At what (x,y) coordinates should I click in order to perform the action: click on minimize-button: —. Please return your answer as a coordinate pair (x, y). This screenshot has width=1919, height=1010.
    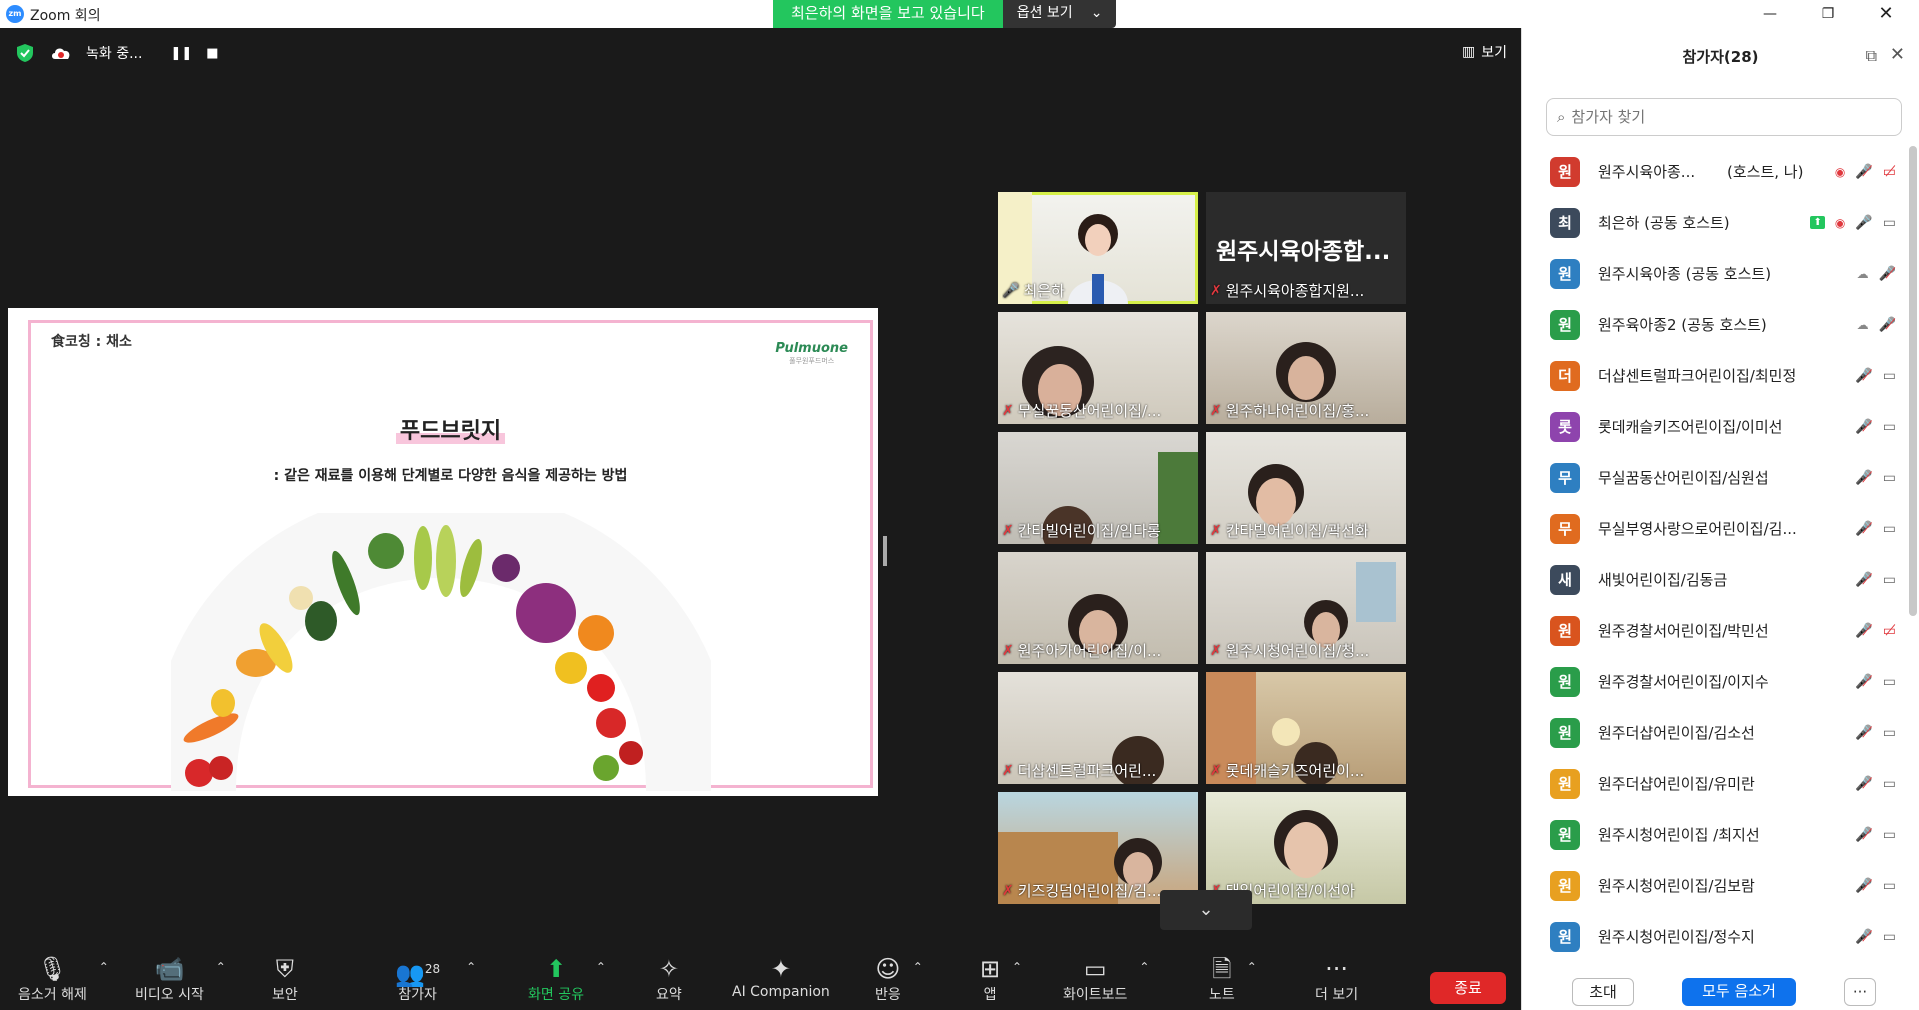
    Looking at the image, I should click on (1770, 14).